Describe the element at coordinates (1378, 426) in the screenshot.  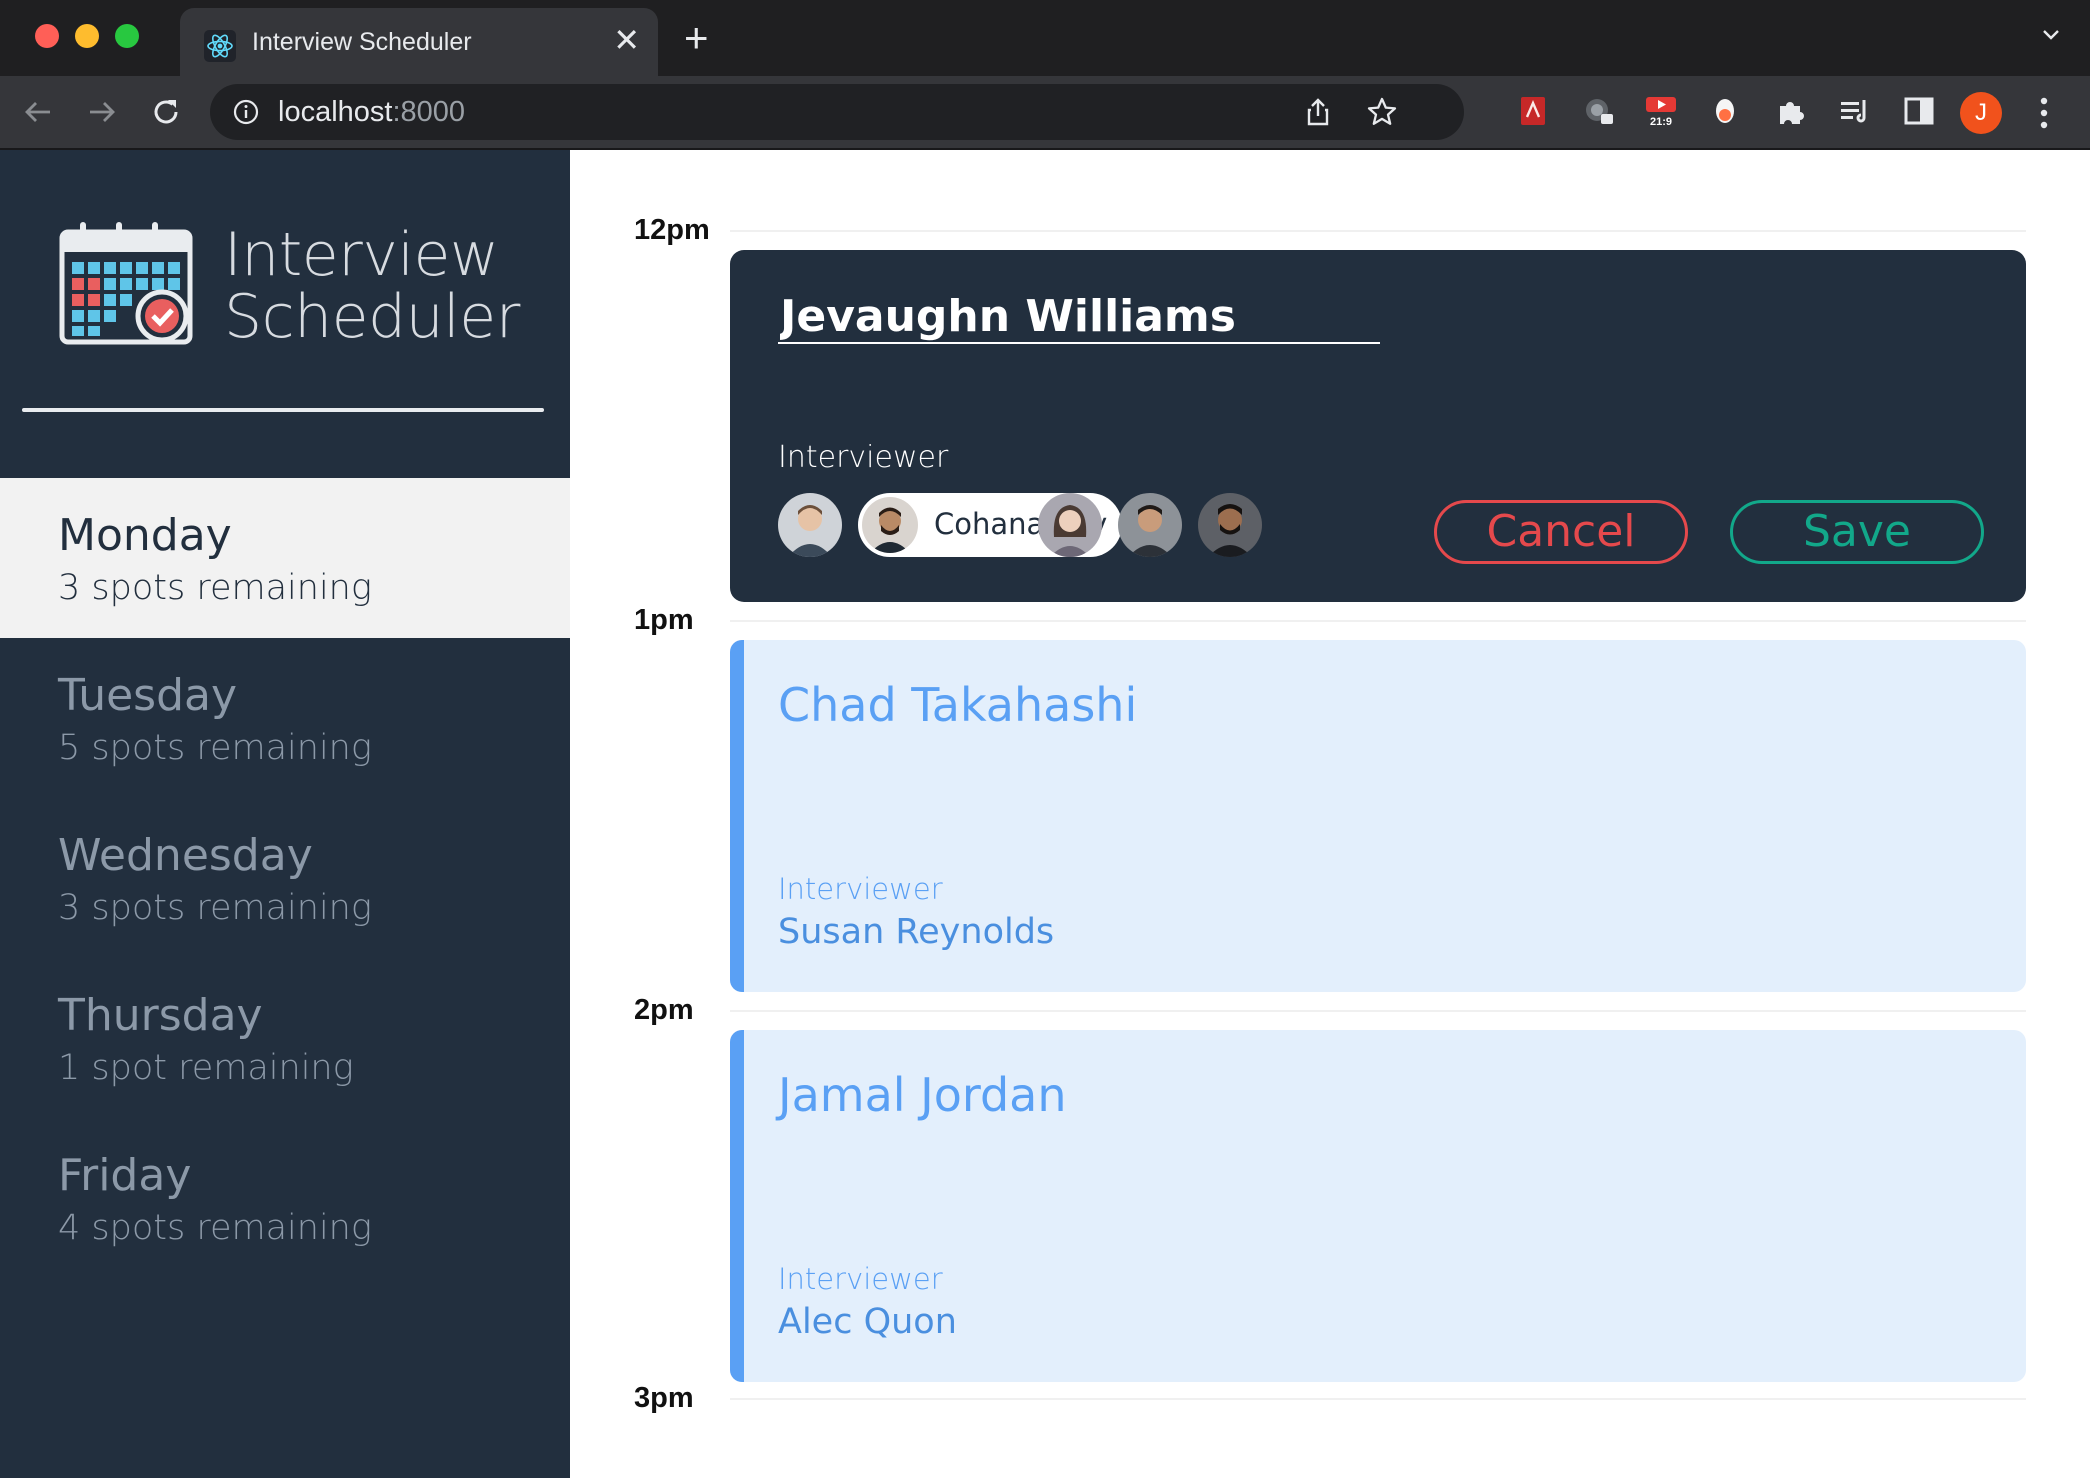
I see `appointment-form: Interviewer Cohana Roy` at that location.